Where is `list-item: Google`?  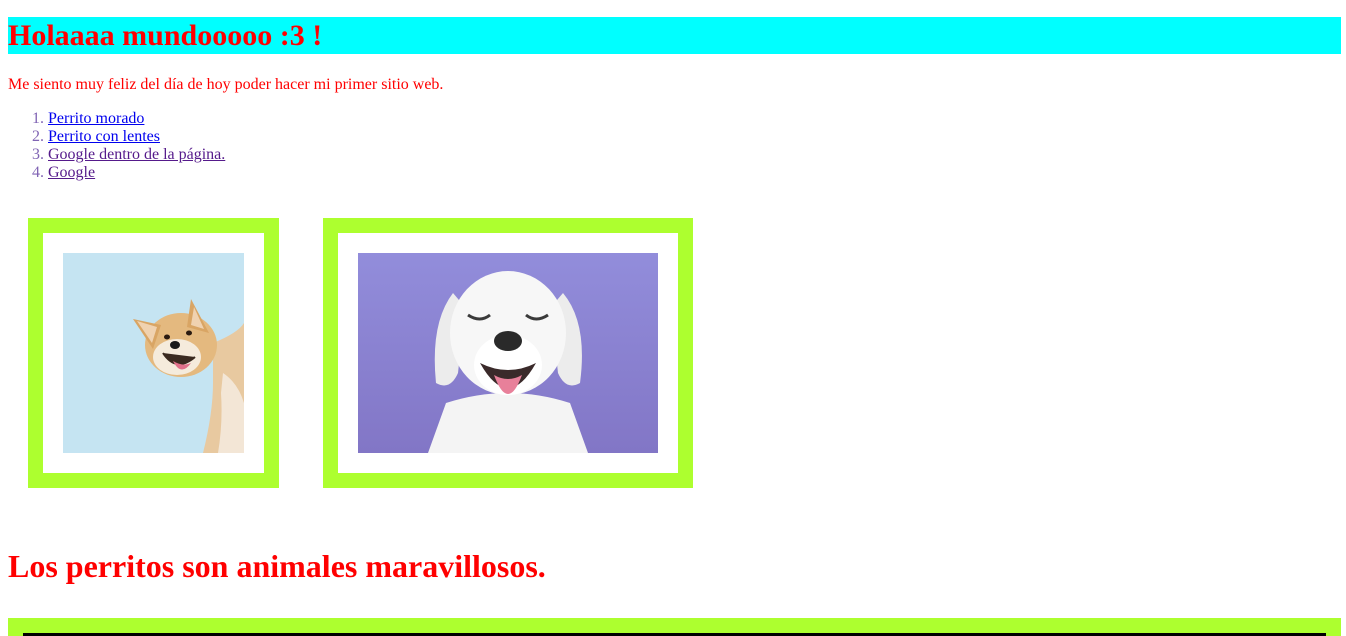
list-item: Google is located at coordinates (136, 173).